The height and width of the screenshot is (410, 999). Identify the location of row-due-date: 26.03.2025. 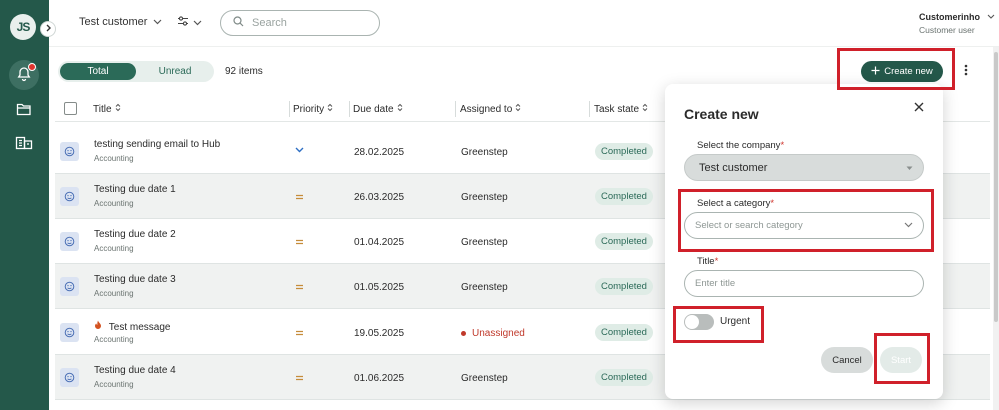
(379, 197).